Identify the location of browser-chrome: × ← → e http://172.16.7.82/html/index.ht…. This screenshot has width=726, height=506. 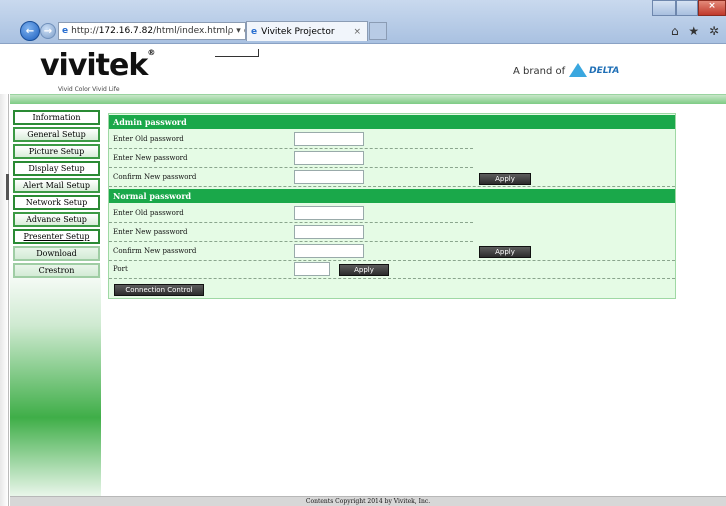
(363, 22).